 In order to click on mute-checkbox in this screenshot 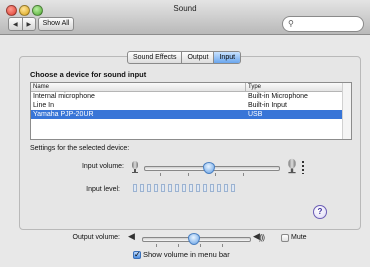, I will do `click(285, 238)`.